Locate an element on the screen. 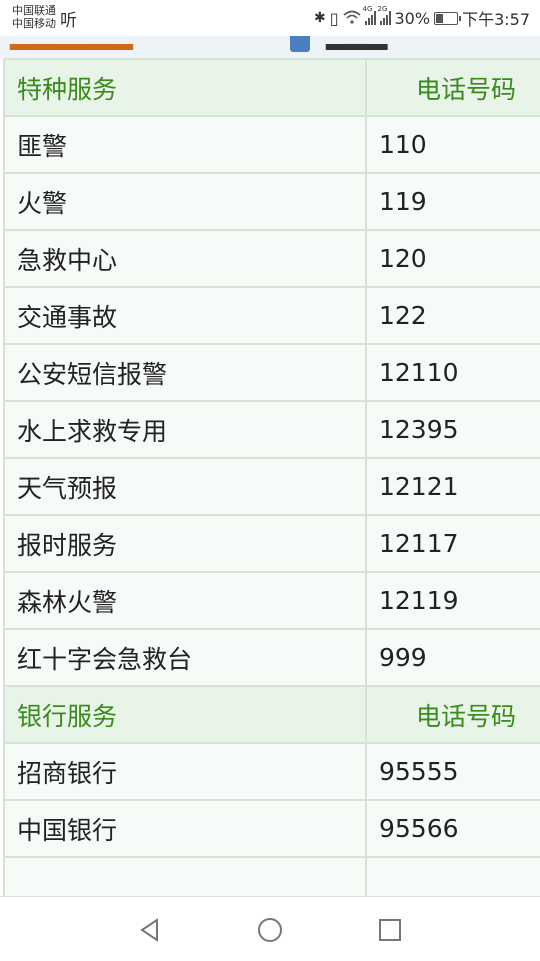 This screenshot has width=540, height=961. table-header-row: 特种服务 电话号码 is located at coordinates (271, 87).